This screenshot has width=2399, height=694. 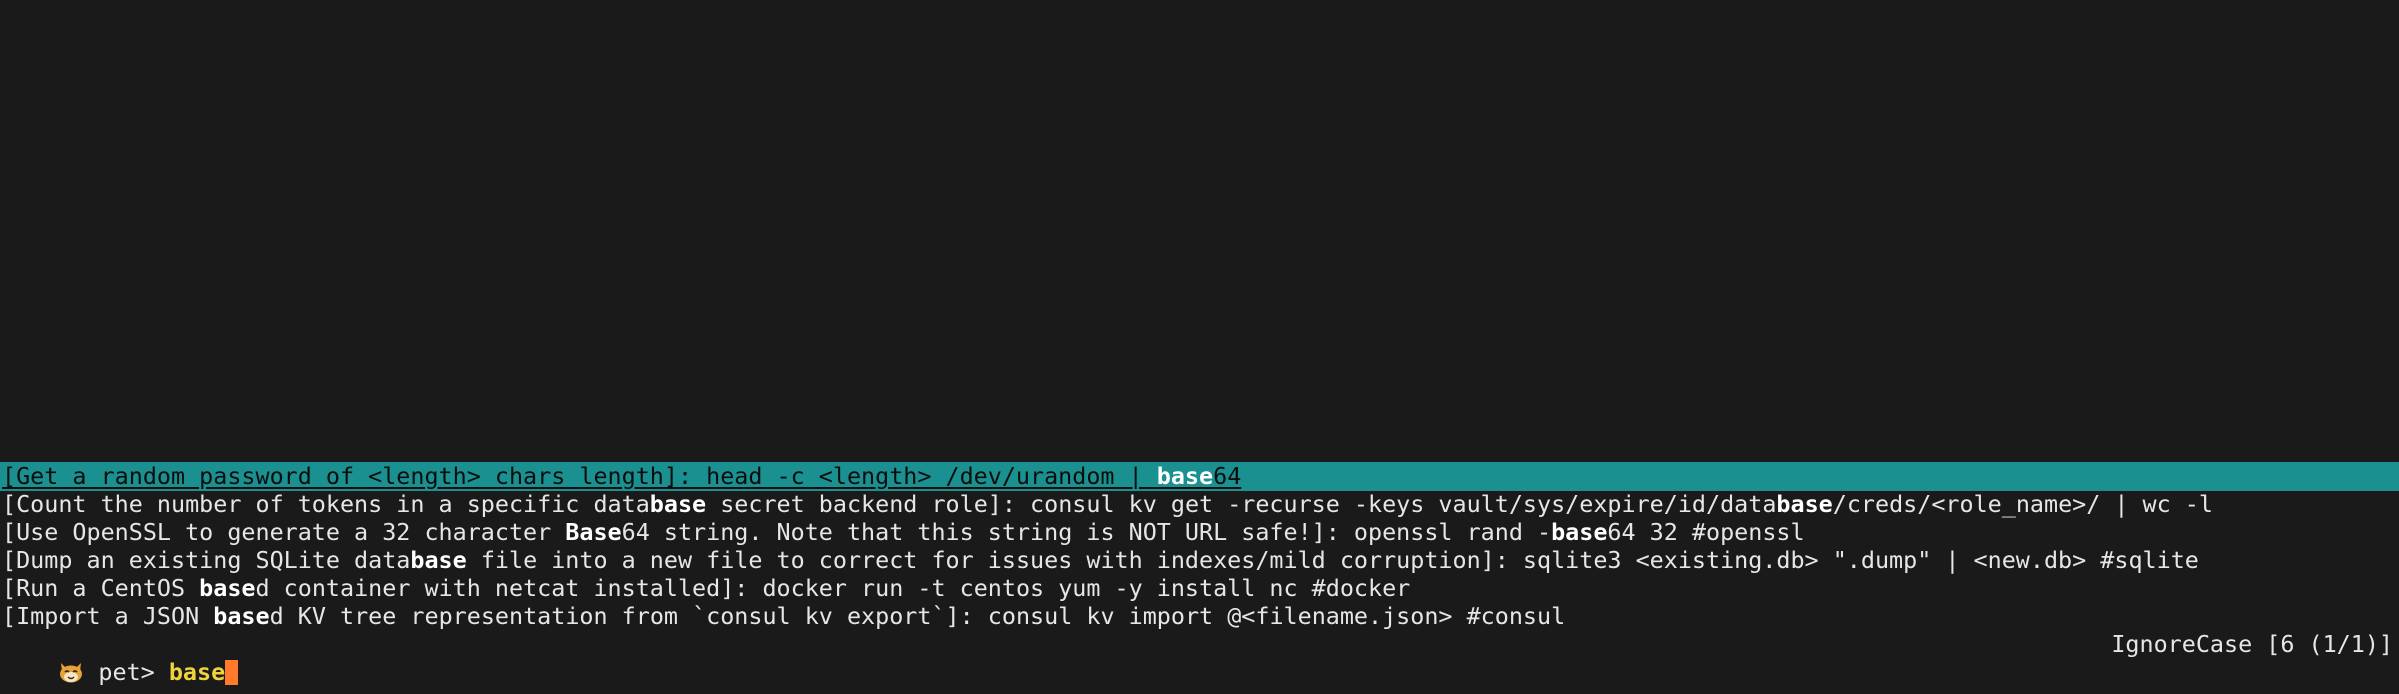 I want to click on result-text: 64 32 #openssl, so click(x=1706, y=532).